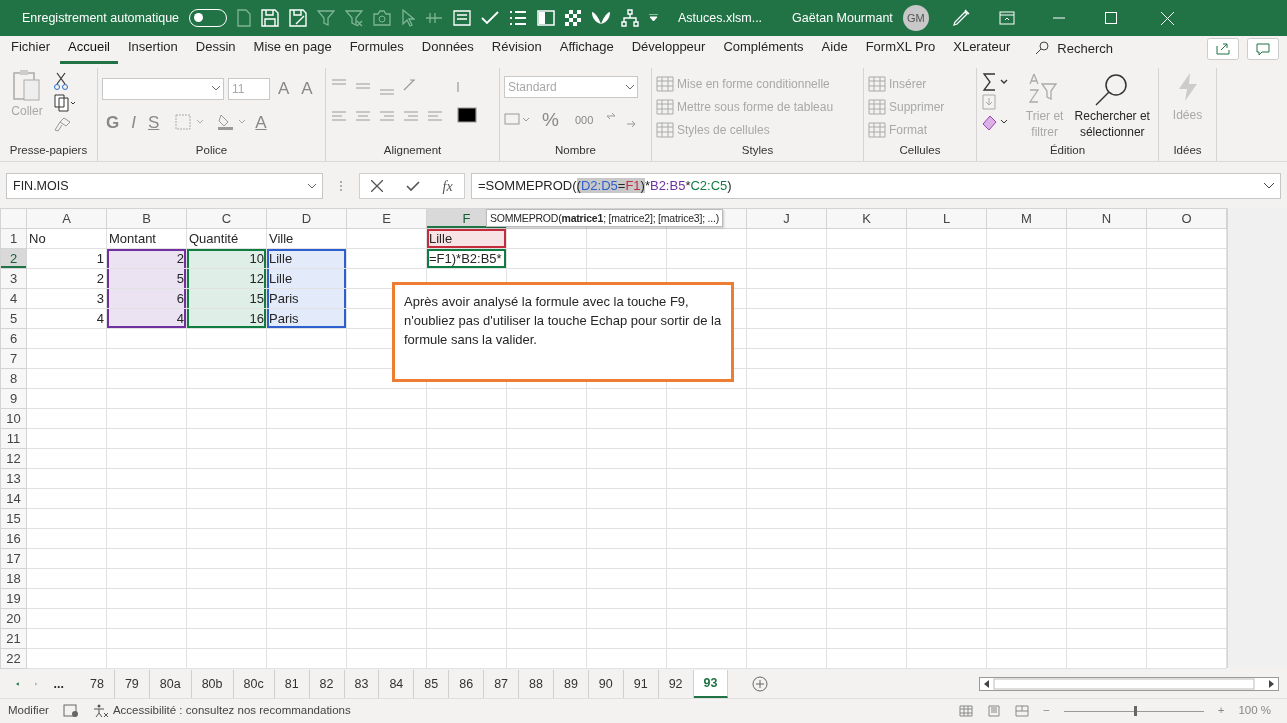 This screenshot has height=723, width=1287. Describe the element at coordinates (757, 150) in the screenshot. I see `group-label: Styles` at that location.